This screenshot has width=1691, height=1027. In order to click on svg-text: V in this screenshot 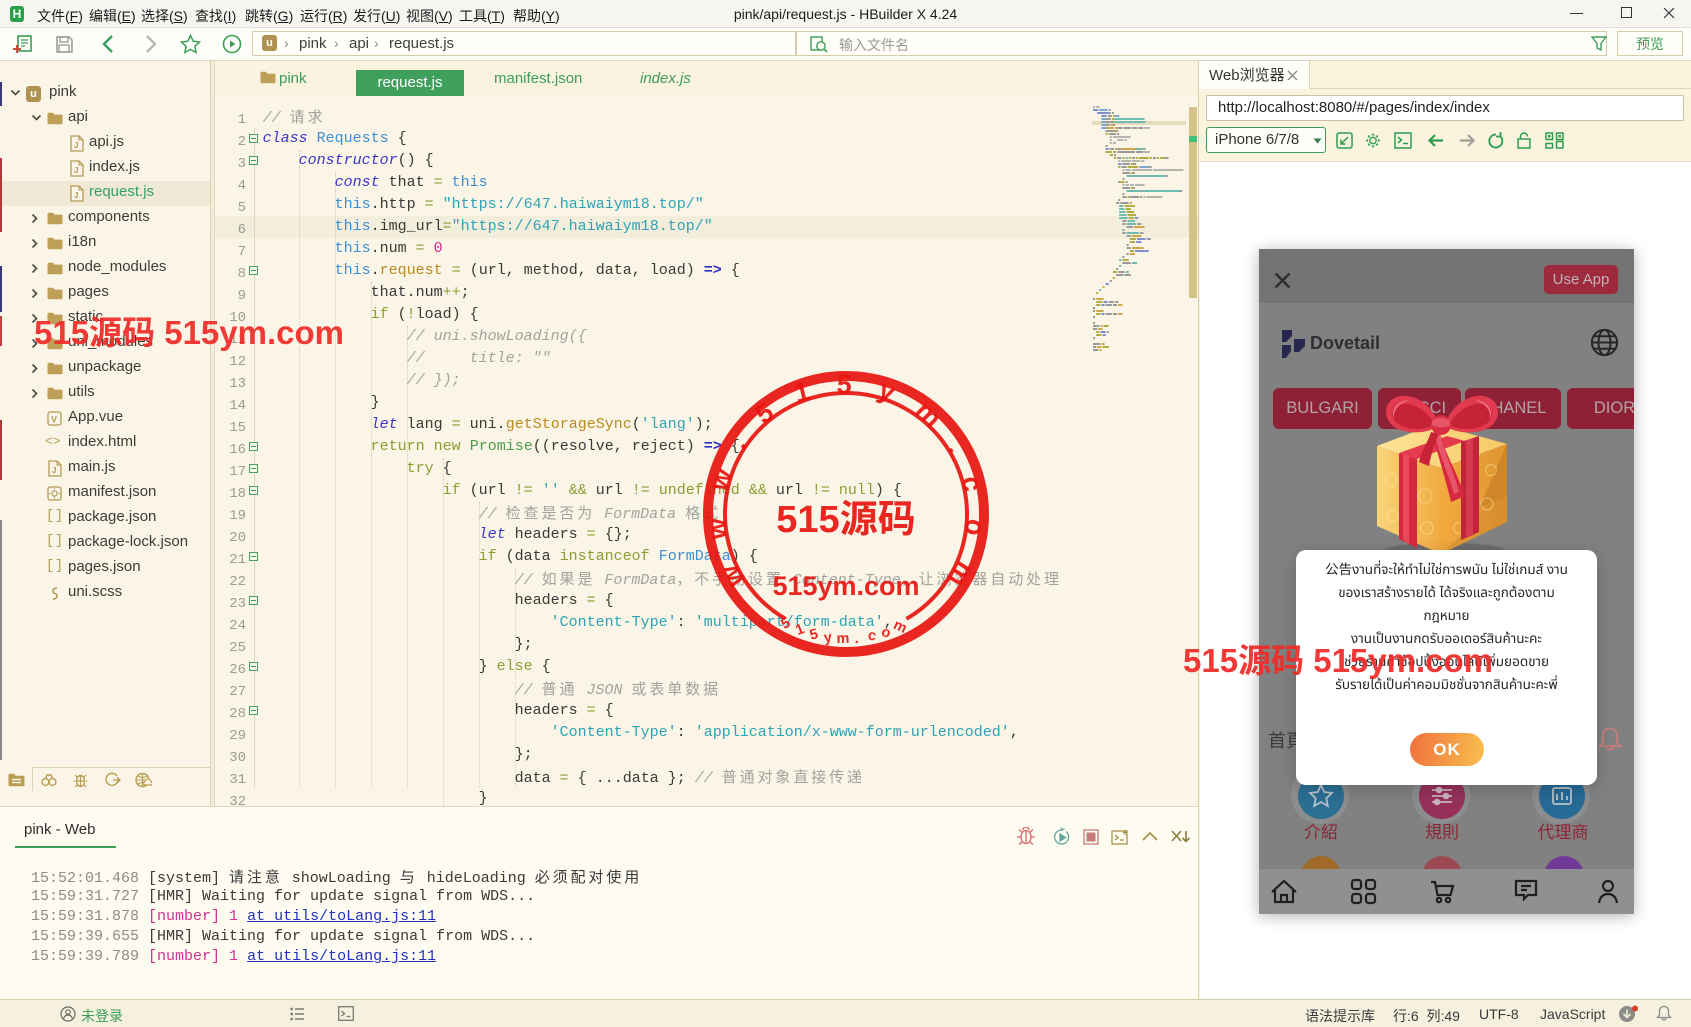, I will do `click(54, 420)`.